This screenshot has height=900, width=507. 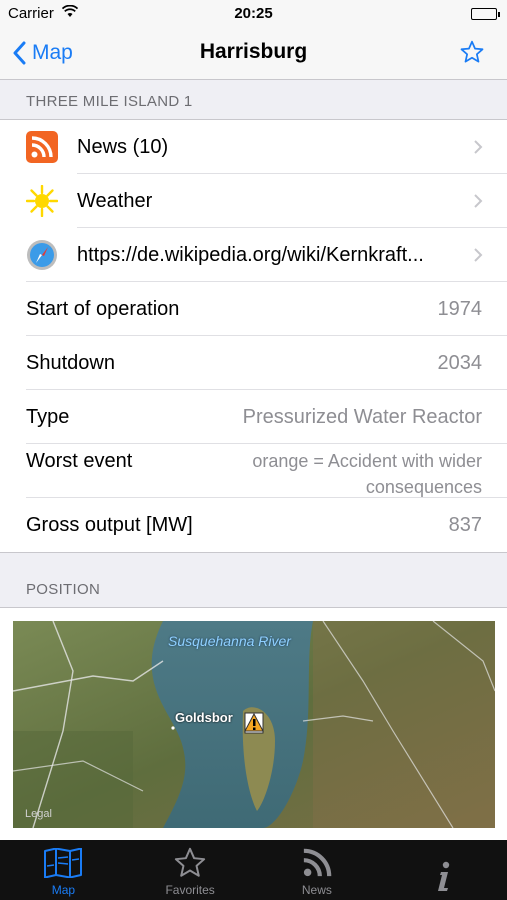 I want to click on tab-bar: Map Favorites News, so click(x=253, y=870).